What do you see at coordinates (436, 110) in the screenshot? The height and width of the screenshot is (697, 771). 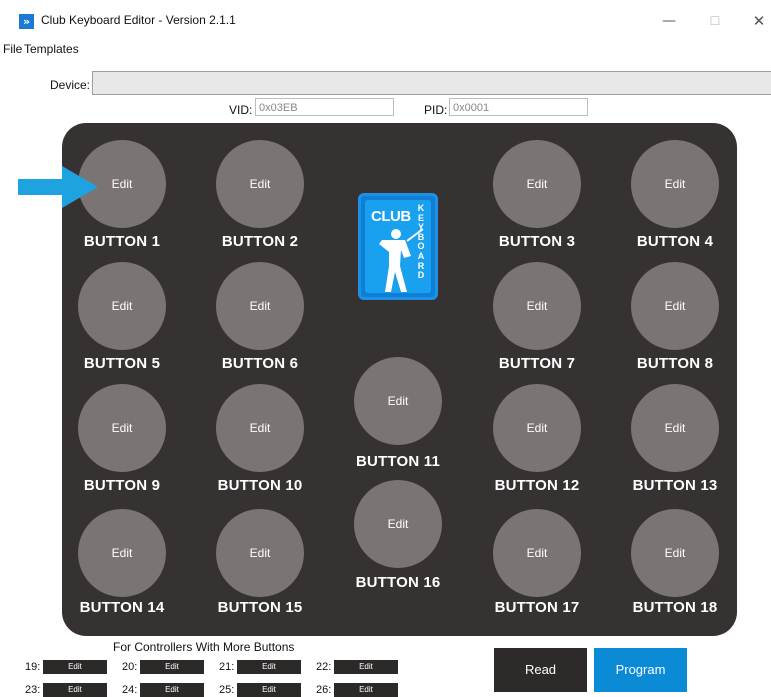 I see `pid-label: PID:` at bounding box center [436, 110].